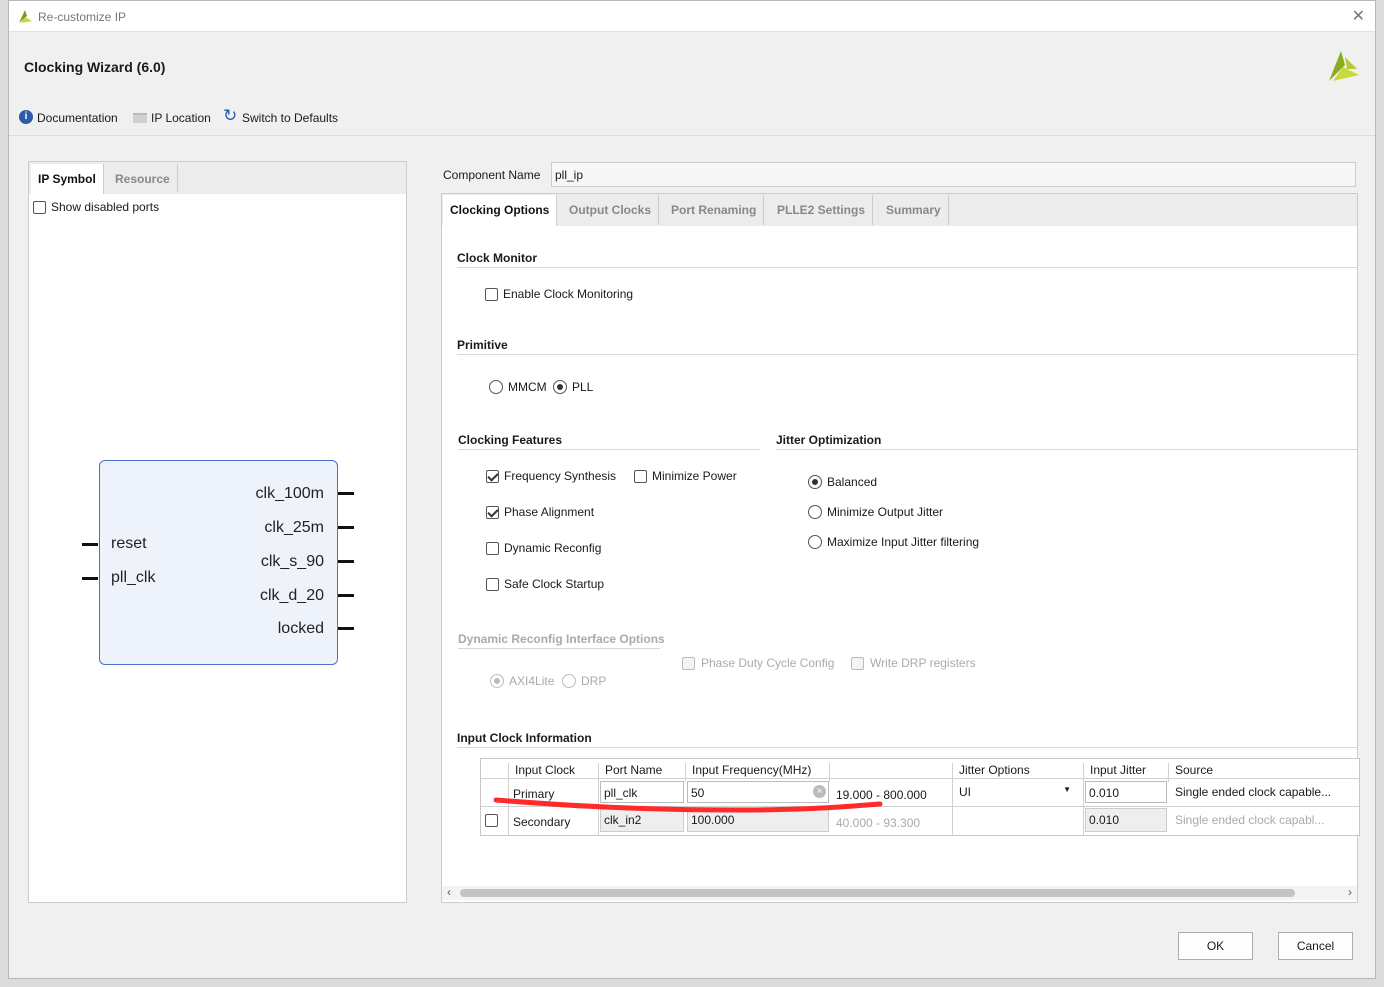 This screenshot has height=987, width=1384. Describe the element at coordinates (492, 548) in the screenshot. I see `dynamic-reconfig-checkbox` at that location.